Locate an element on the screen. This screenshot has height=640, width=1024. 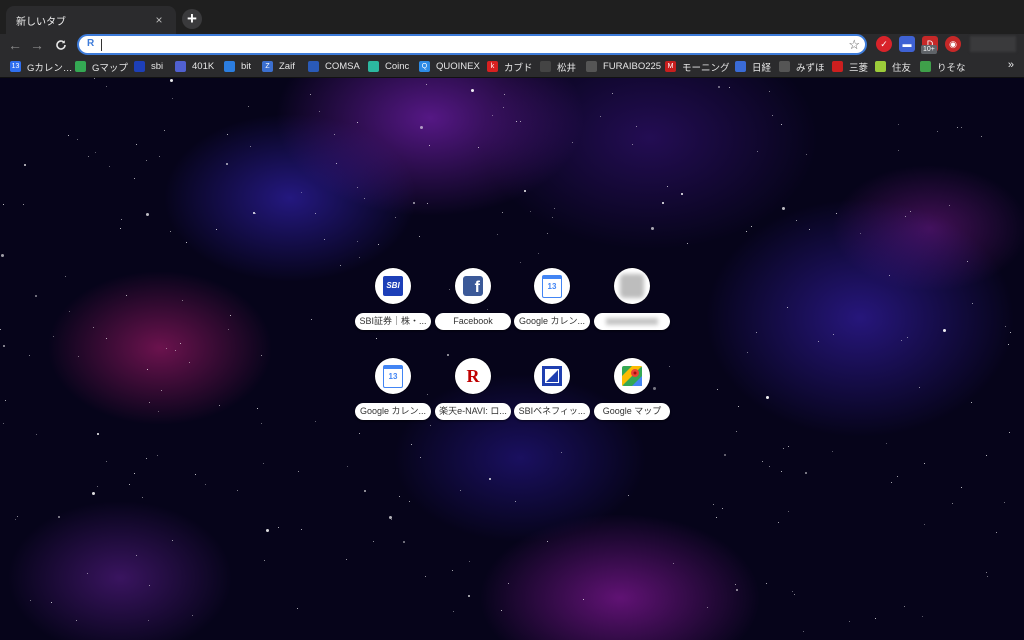
close-icon: × is located at coordinates (159, 20).